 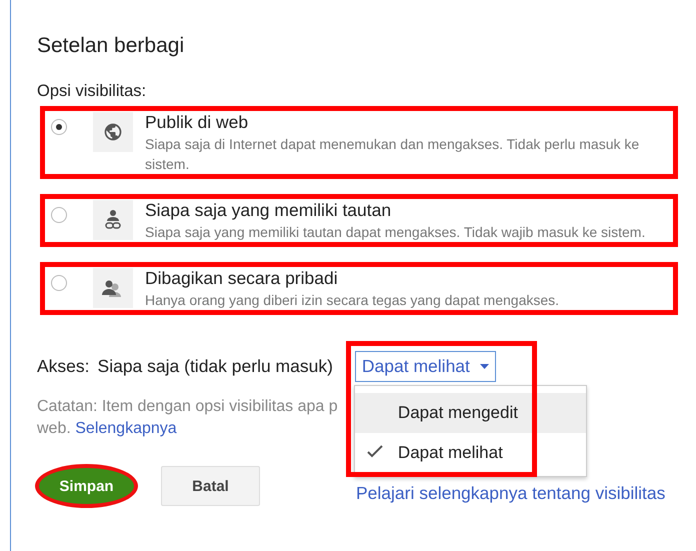 What do you see at coordinates (113, 132) in the screenshot?
I see `globe-icon` at bounding box center [113, 132].